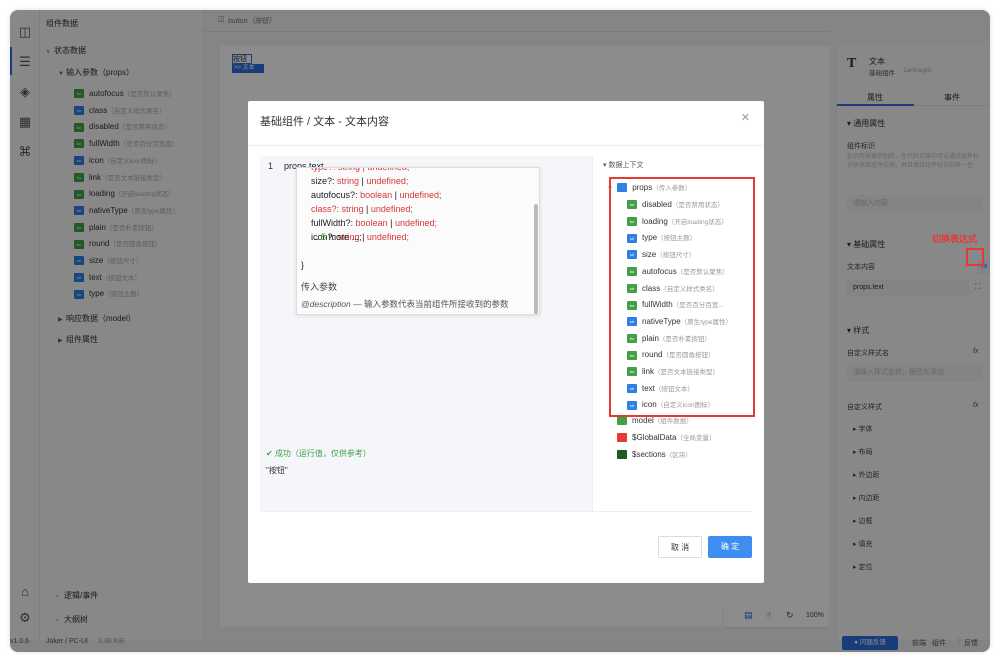 The height and width of the screenshot is (662, 1000). What do you see at coordinates (730, 547) in the screenshot?
I see `confirm-button: 确 定` at bounding box center [730, 547].